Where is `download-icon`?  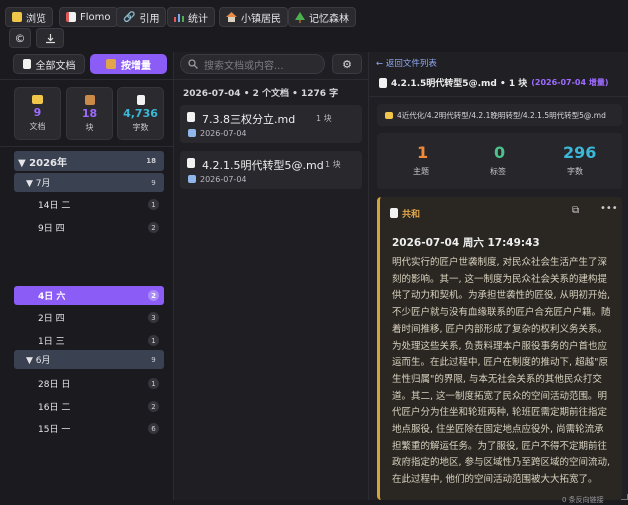 download-icon is located at coordinates (50, 38).